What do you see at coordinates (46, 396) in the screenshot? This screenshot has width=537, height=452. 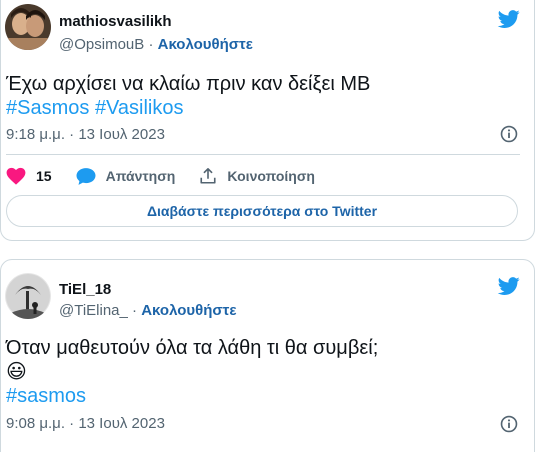 I see `hashtag-link: #sasmos` at bounding box center [46, 396].